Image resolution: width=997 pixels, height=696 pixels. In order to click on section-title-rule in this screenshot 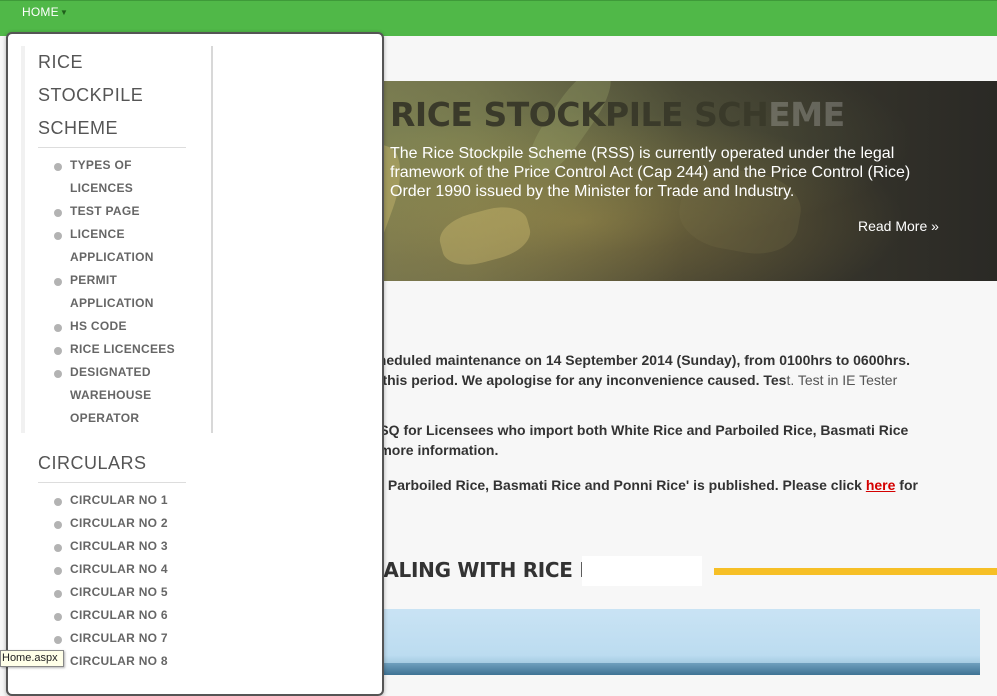, I will do `click(855, 571)`.